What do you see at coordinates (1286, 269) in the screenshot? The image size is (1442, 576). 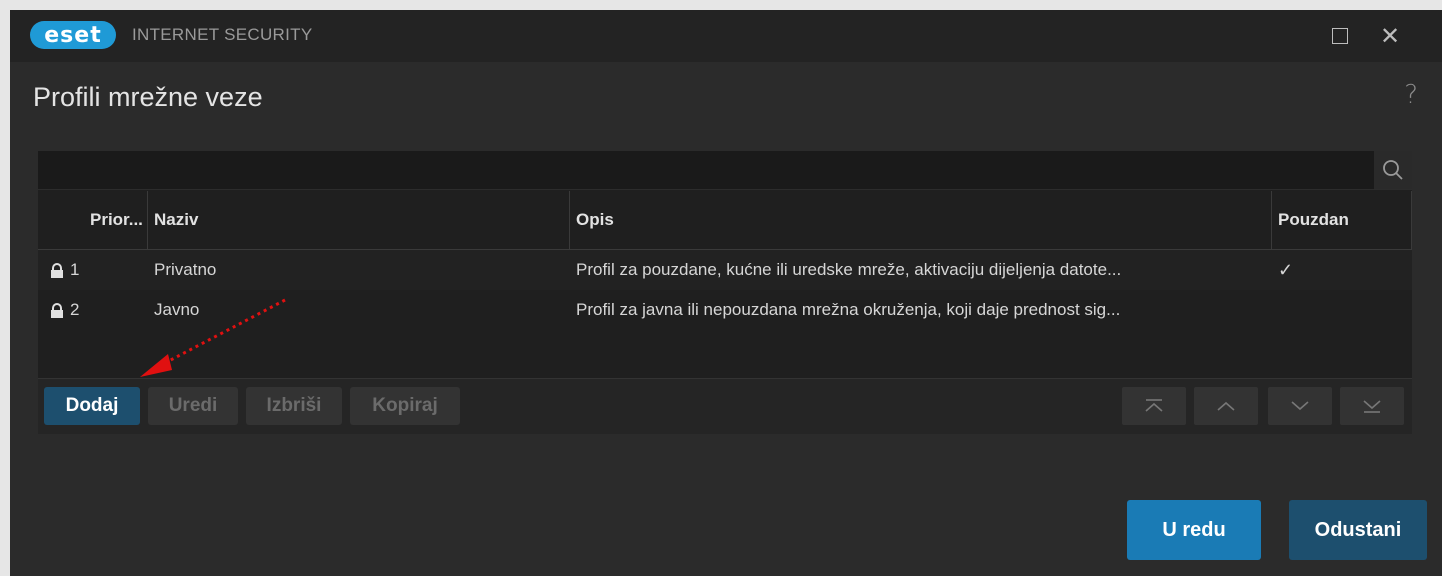 I see `trusted-check-icon: ✓` at bounding box center [1286, 269].